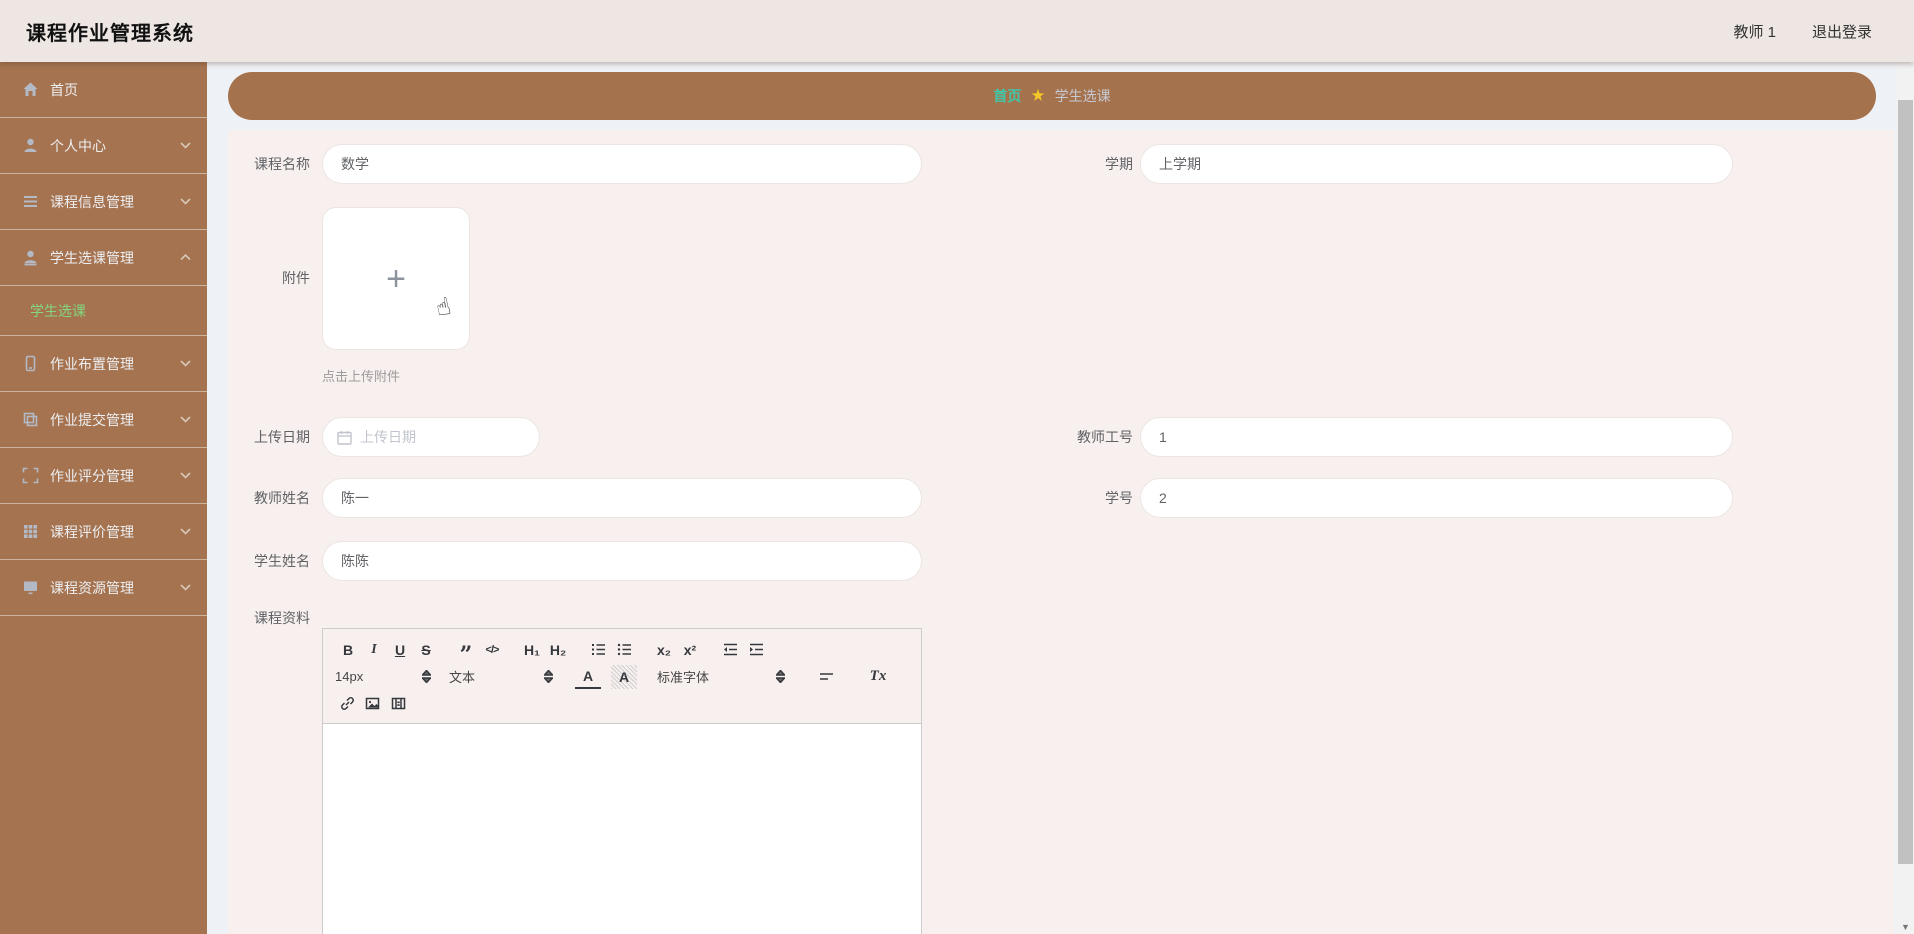 The image size is (1914, 934). Describe the element at coordinates (664, 650) in the screenshot. I see `subscript-button: x₂` at that location.